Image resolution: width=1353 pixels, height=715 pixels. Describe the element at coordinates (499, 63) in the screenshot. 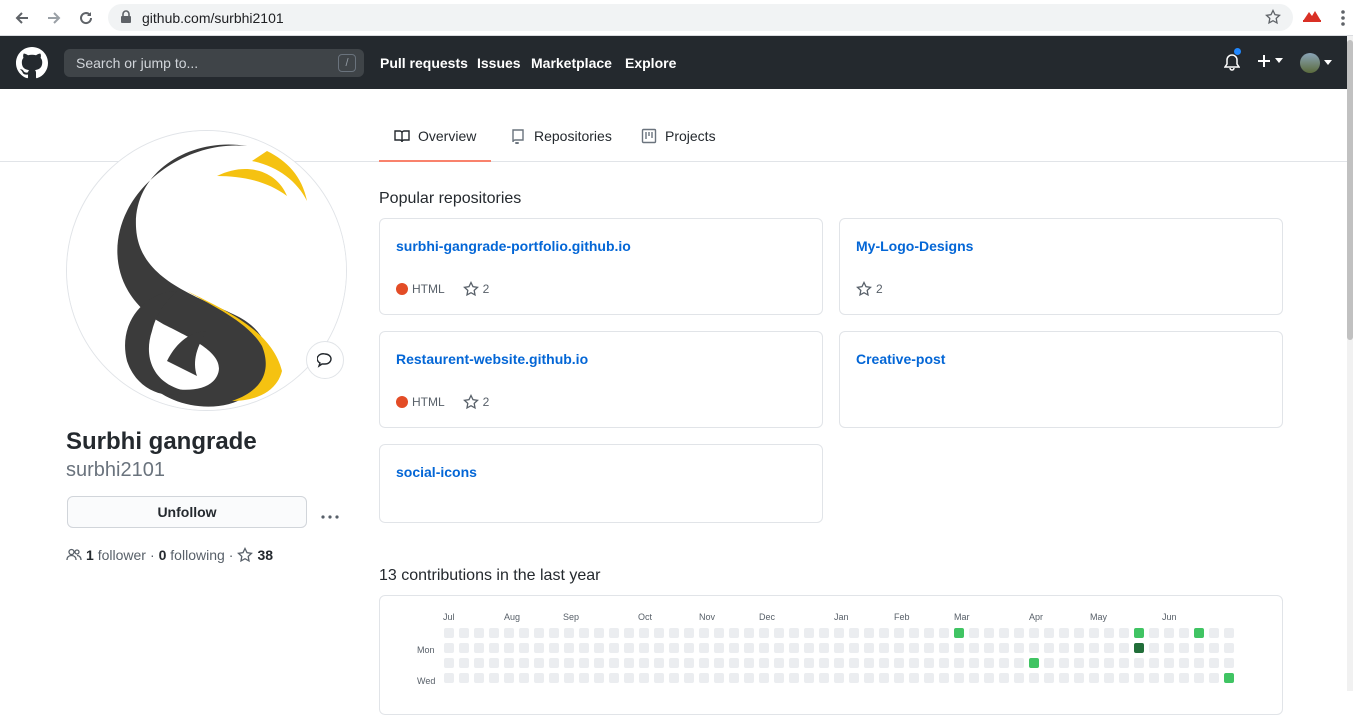

I see `nav-issues: Issues` at that location.